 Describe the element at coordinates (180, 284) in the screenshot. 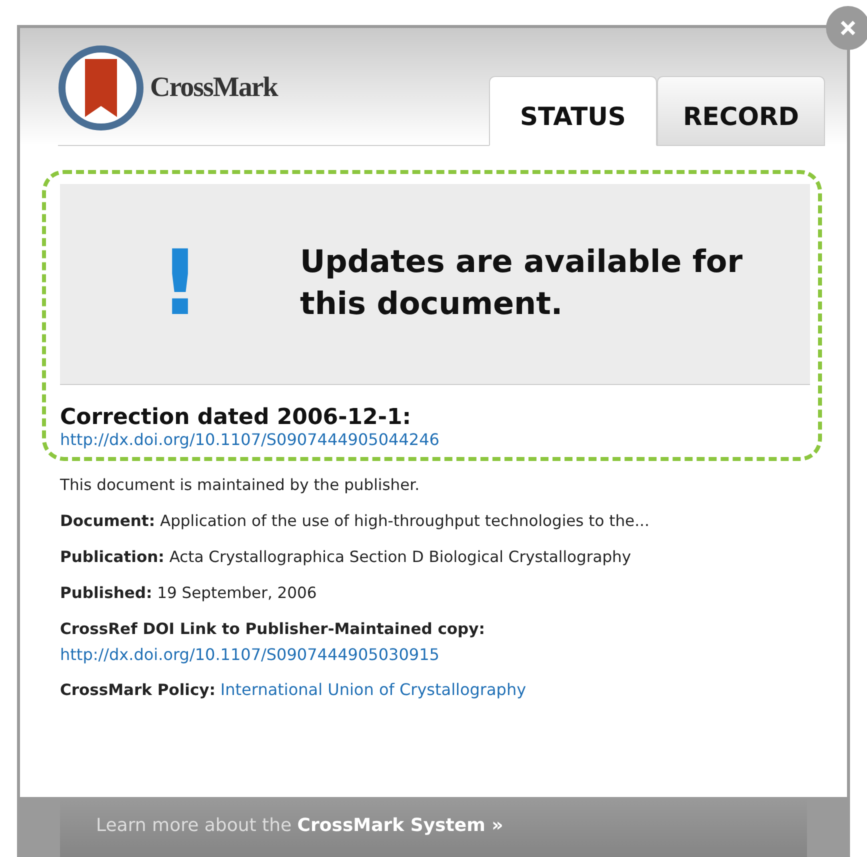

I see `alert-symbol: !` at that location.